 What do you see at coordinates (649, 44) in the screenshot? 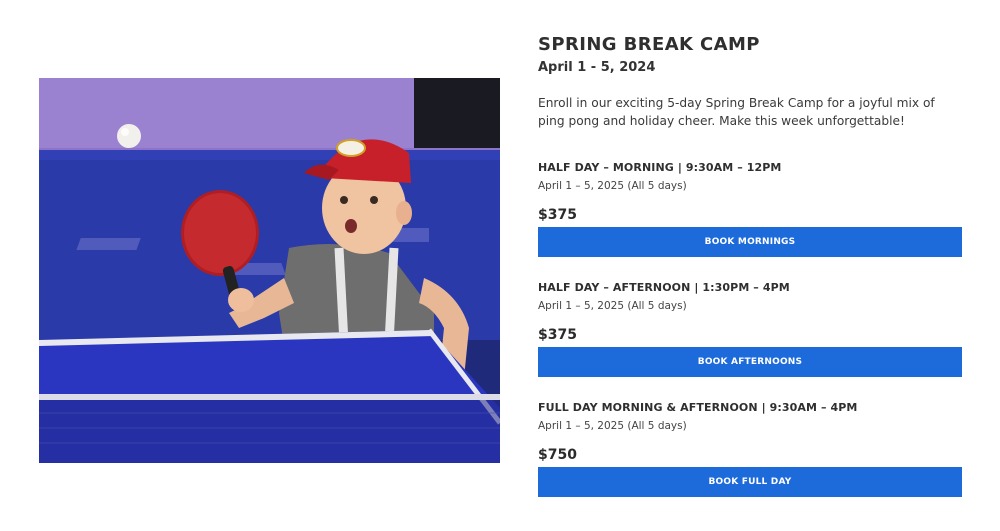
I see `camp-title: SPRING BREAK CAMP` at bounding box center [649, 44].